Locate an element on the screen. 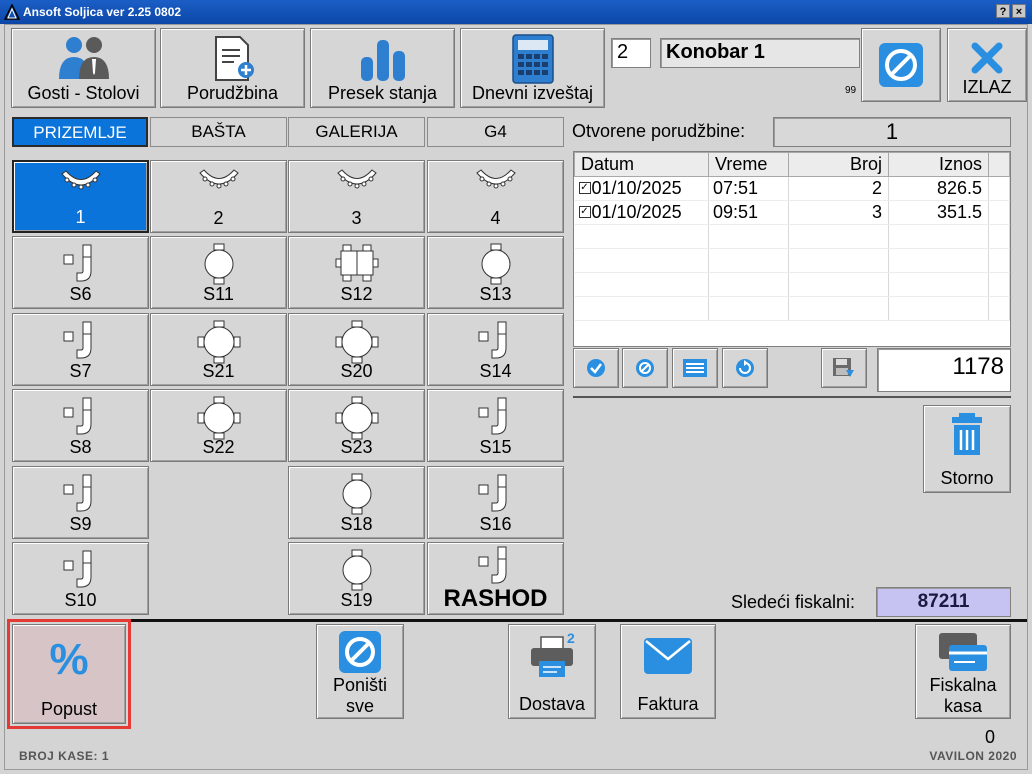  tab-galerija: GALERIJA is located at coordinates (356, 132).